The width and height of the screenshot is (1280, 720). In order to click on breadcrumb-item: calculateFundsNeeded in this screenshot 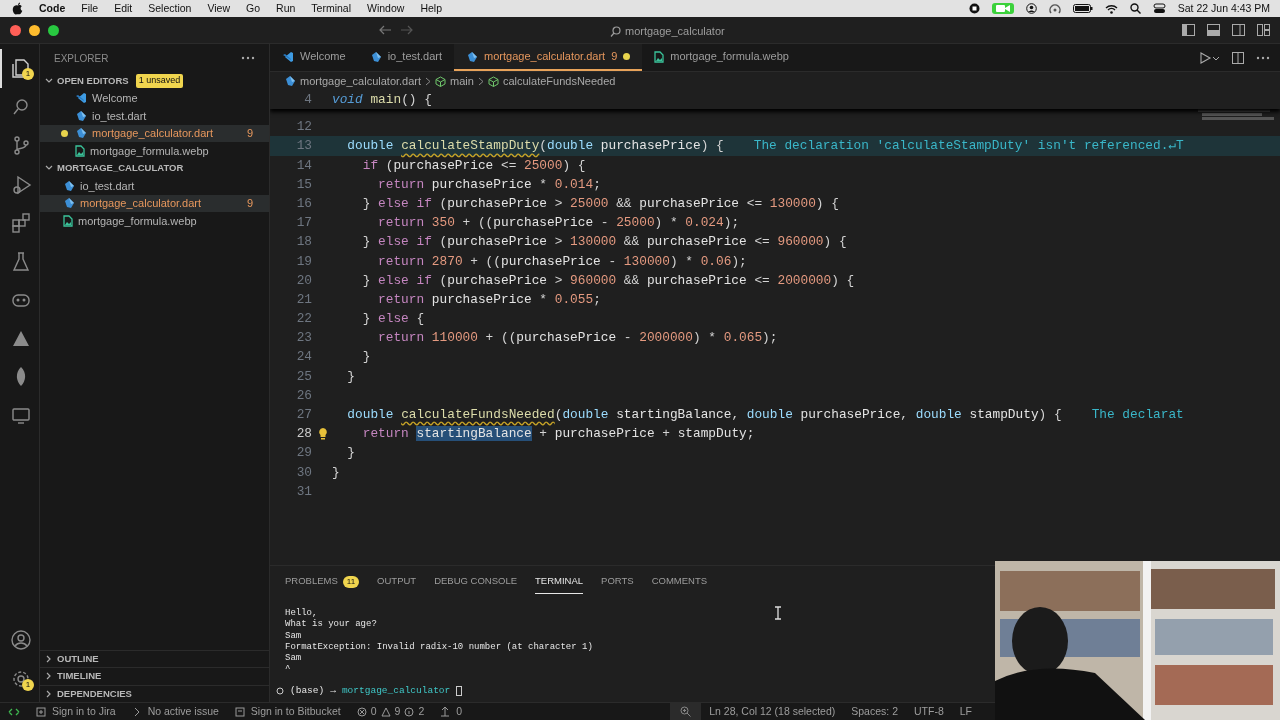, I will do `click(551, 81)`.